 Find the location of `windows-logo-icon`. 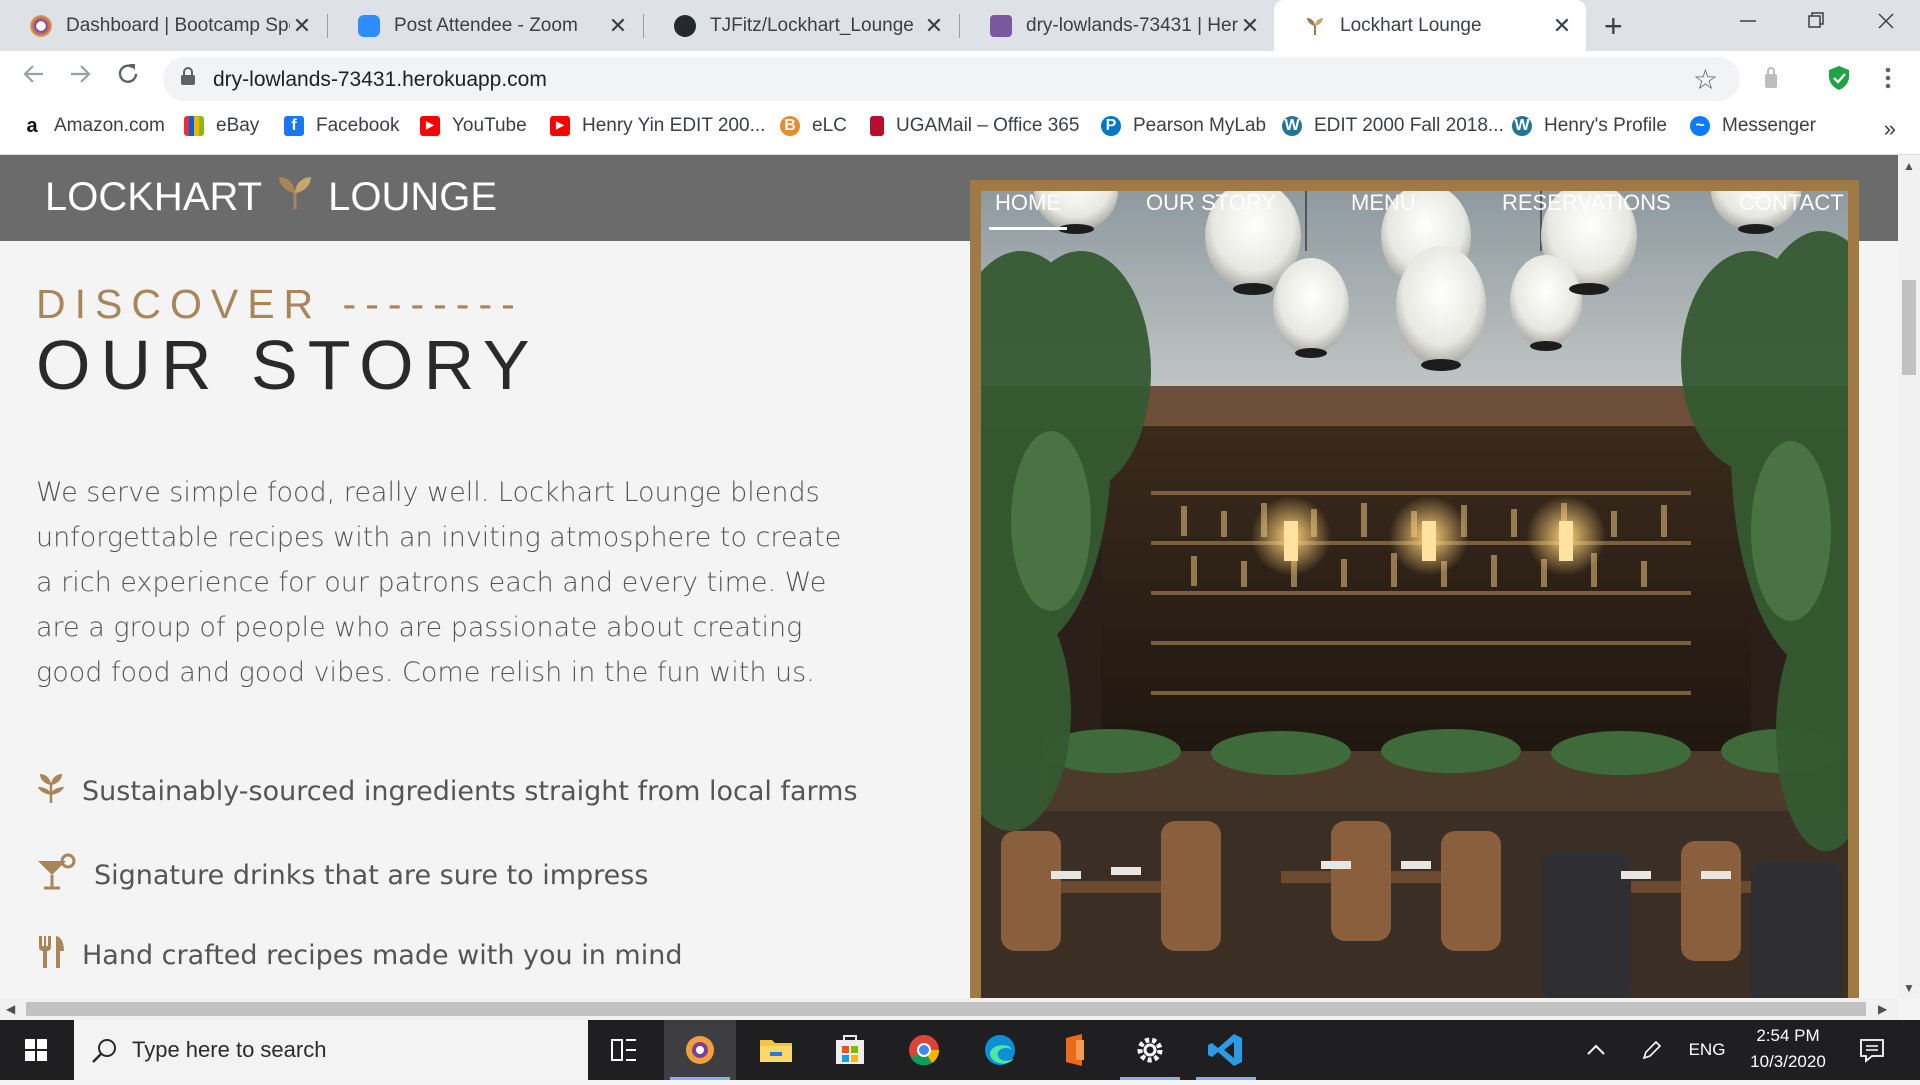

windows-logo-icon is located at coordinates (36, 1050).